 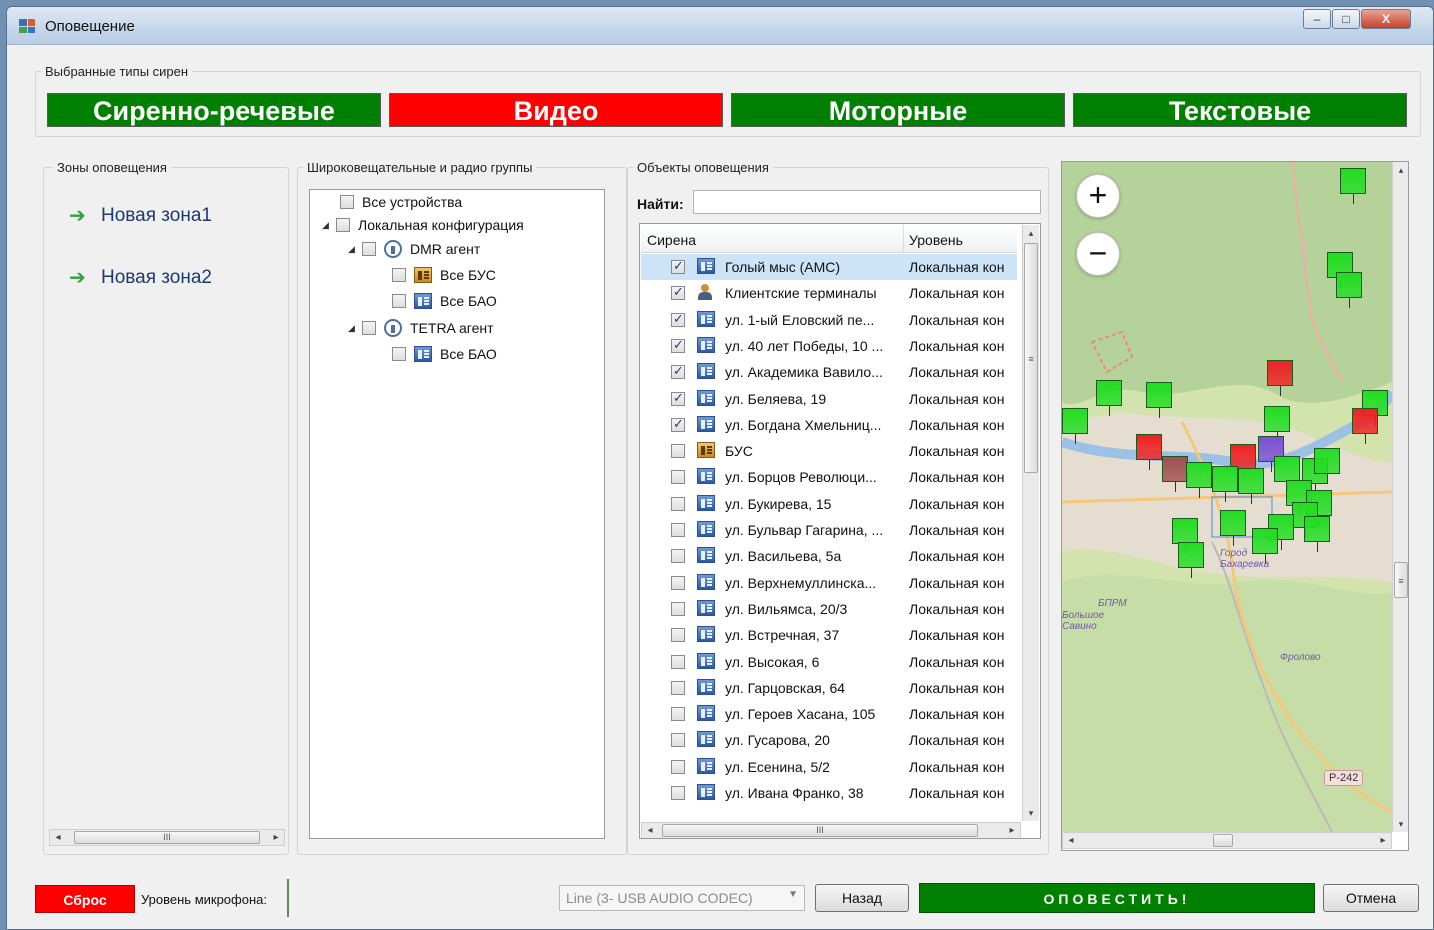 What do you see at coordinates (867, 202) in the screenshot?
I see `search-input` at bounding box center [867, 202].